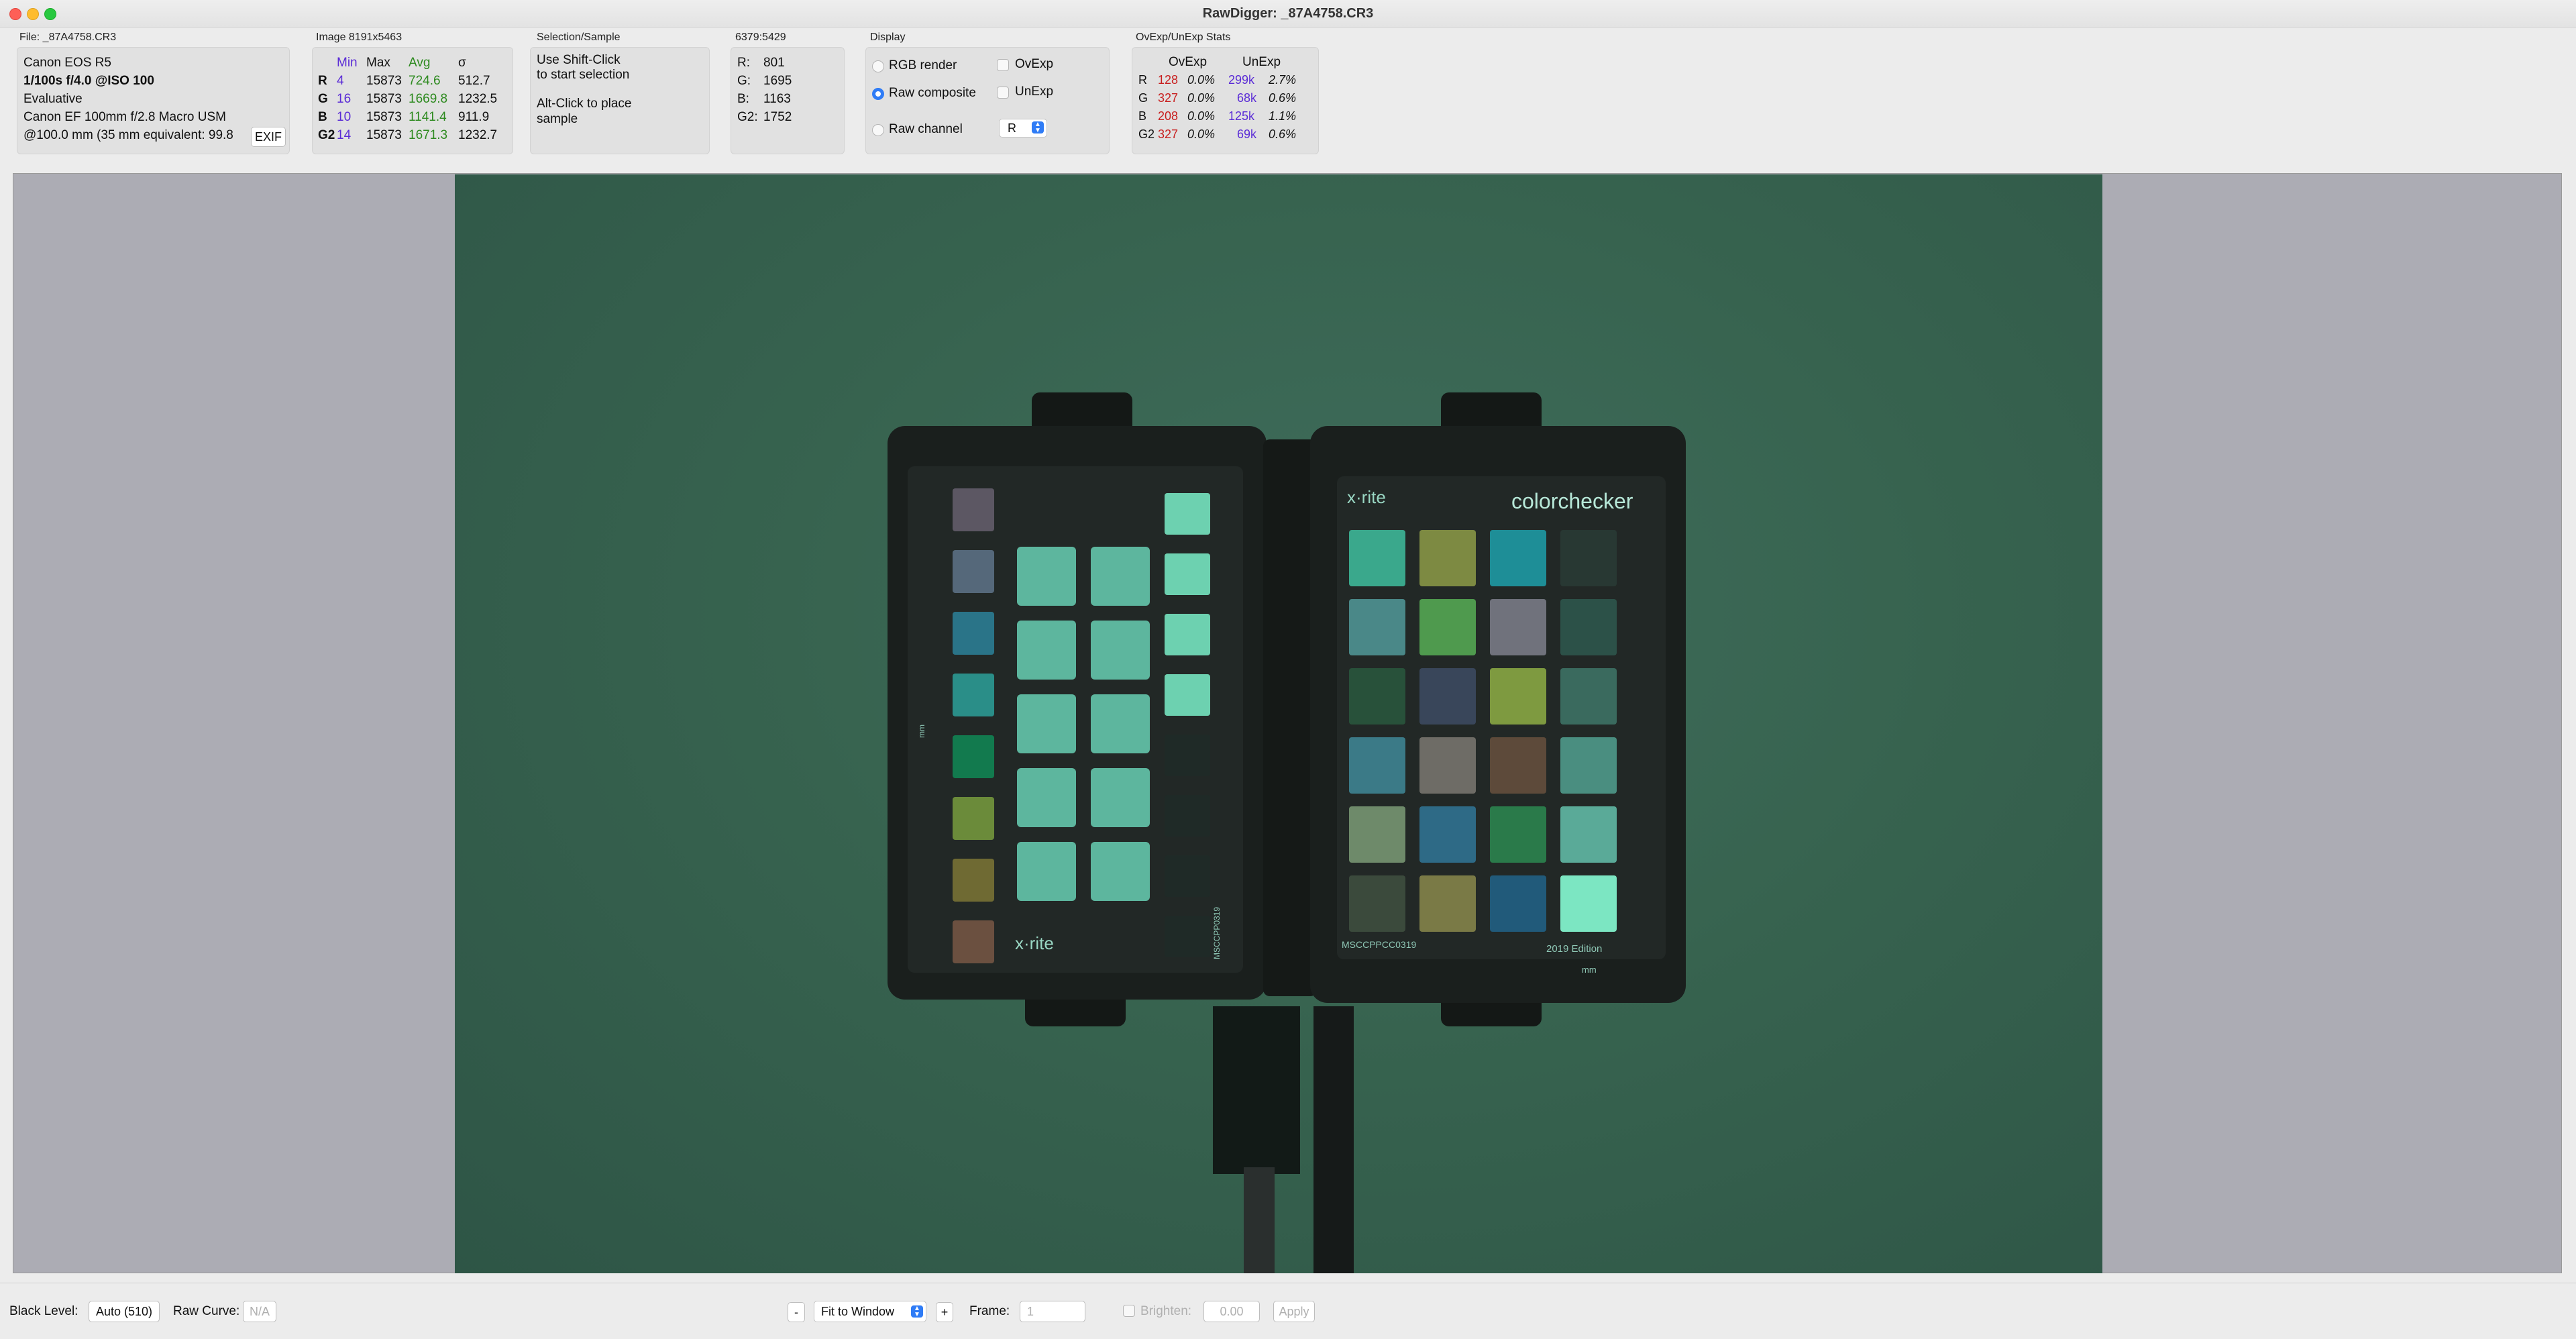 Image resolution: width=2576 pixels, height=1339 pixels. I want to click on header-avg: Avg, so click(420, 63).